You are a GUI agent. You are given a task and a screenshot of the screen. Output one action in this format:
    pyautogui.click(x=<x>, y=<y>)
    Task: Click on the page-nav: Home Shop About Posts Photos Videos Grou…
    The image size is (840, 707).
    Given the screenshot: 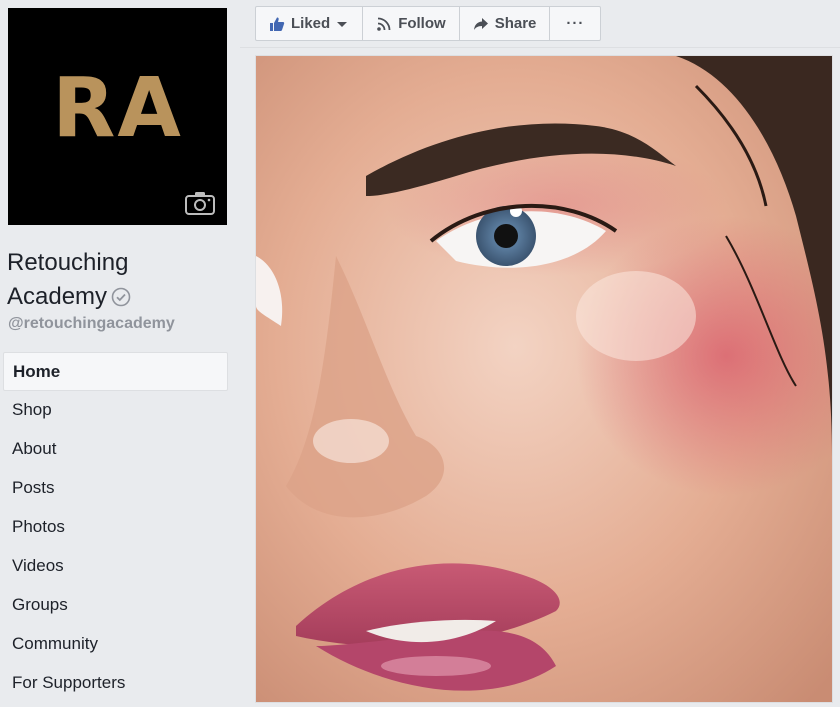 What is the action you would take?
    pyautogui.click(x=114, y=527)
    